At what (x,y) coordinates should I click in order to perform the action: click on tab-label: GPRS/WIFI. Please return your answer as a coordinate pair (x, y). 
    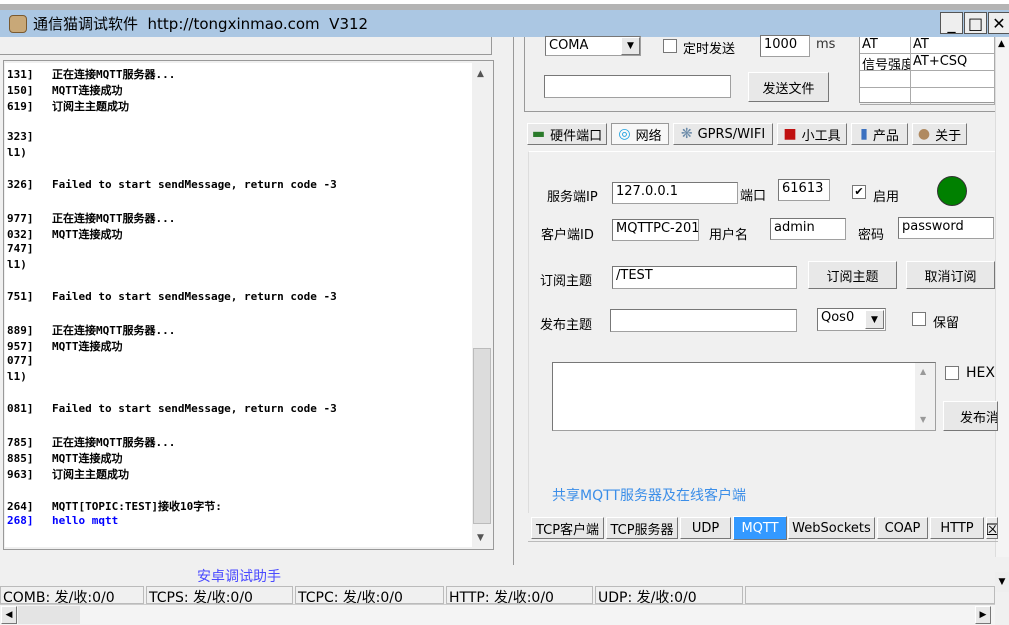
    Looking at the image, I should click on (731, 134).